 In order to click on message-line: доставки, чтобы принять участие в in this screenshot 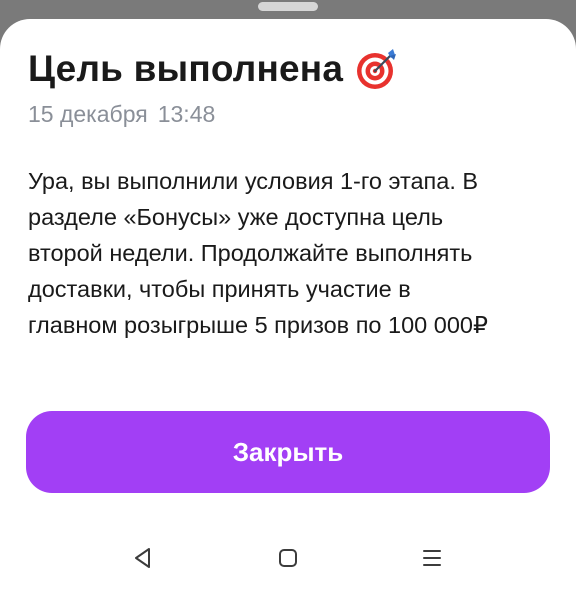, I will do `click(219, 289)`.